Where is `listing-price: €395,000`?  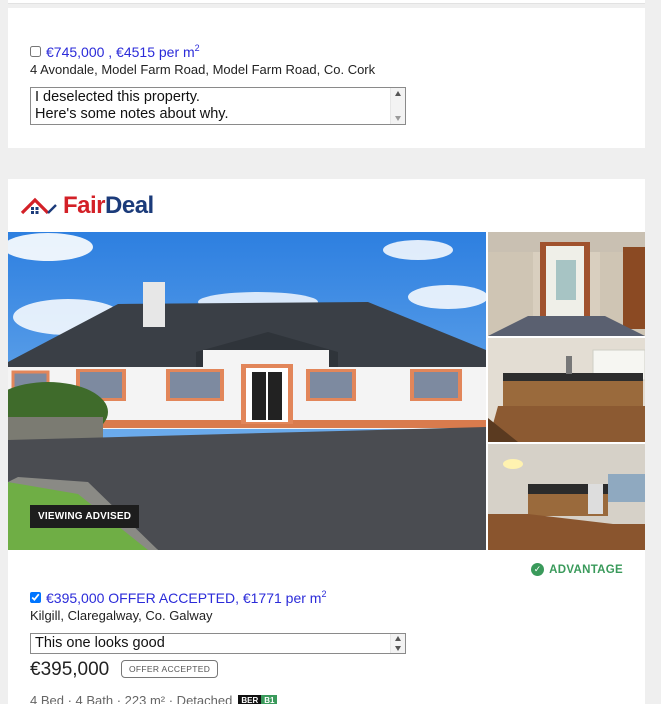 listing-price: €395,000 is located at coordinates (70, 669).